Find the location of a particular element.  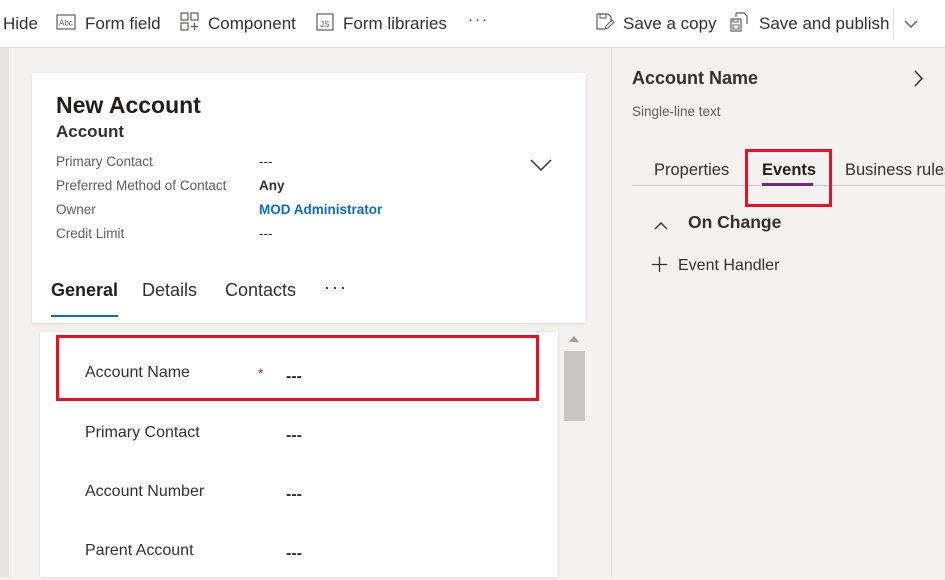

save-copy-label: Save a copy is located at coordinates (670, 23).